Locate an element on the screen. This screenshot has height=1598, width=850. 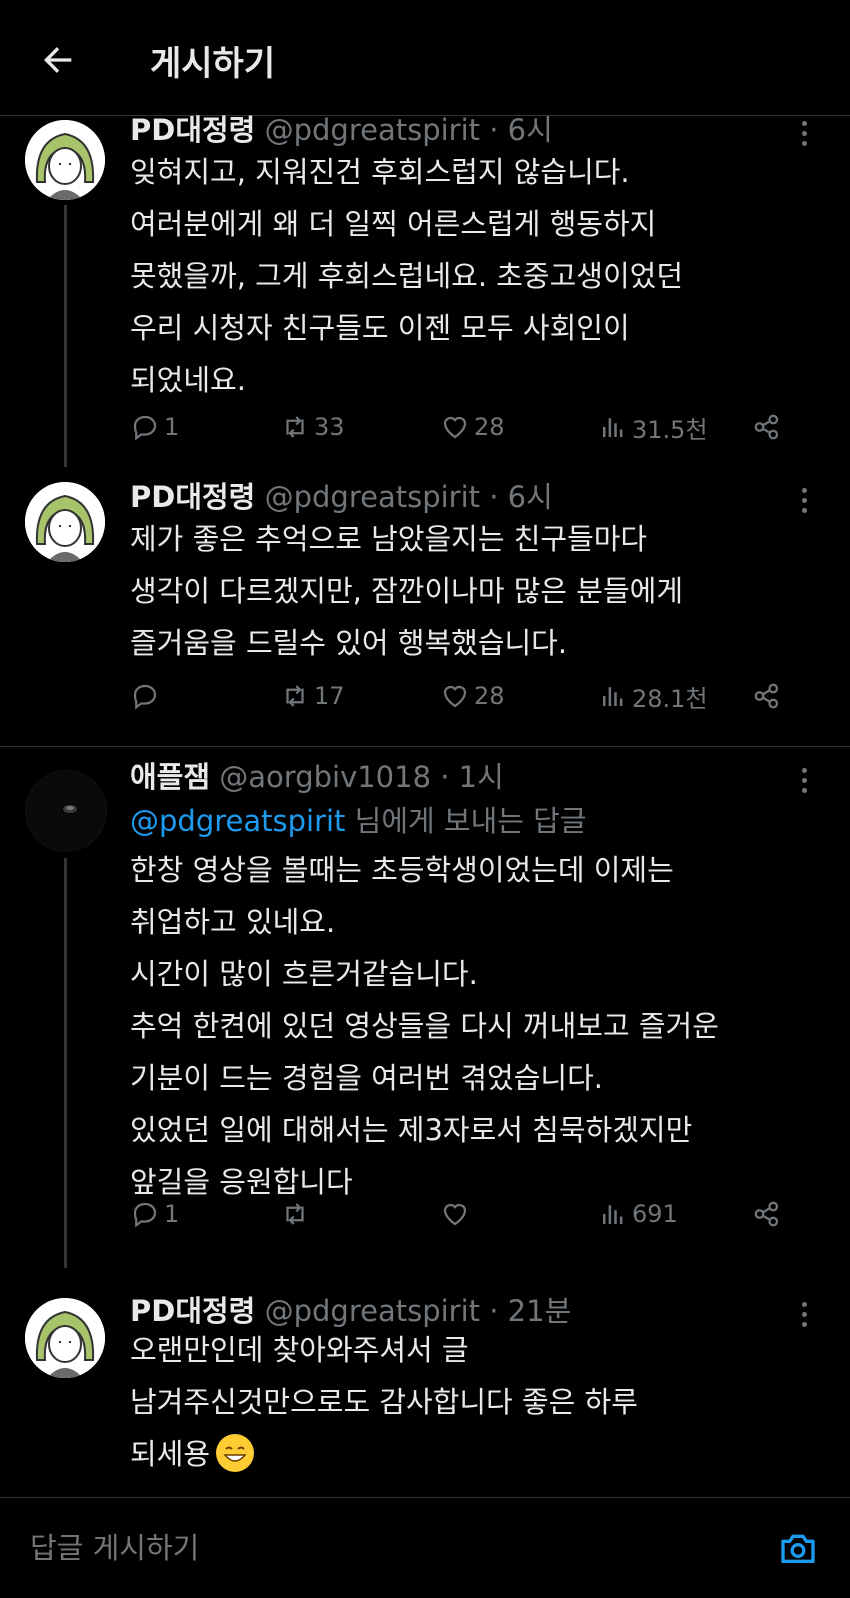
like-button is located at coordinates (457, 1214).